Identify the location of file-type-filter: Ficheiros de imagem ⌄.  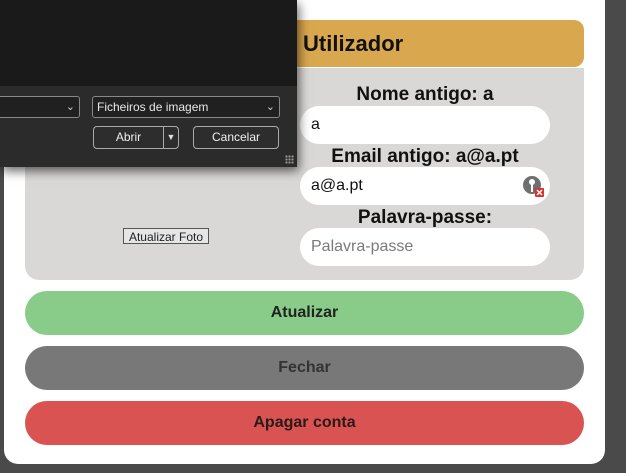
(186, 107).